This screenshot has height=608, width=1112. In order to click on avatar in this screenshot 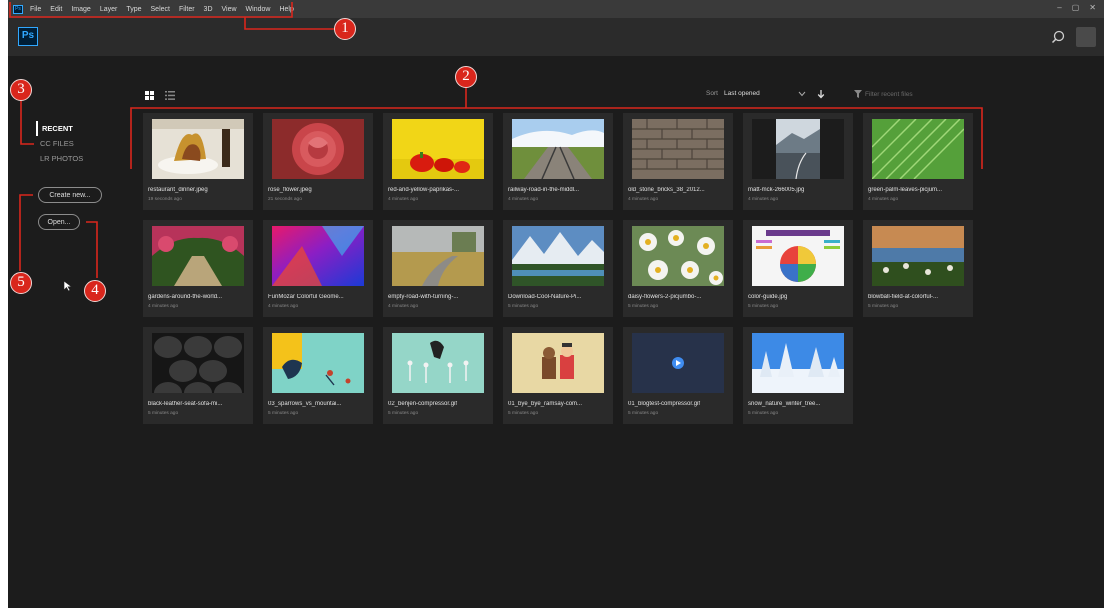, I will do `click(1086, 37)`.